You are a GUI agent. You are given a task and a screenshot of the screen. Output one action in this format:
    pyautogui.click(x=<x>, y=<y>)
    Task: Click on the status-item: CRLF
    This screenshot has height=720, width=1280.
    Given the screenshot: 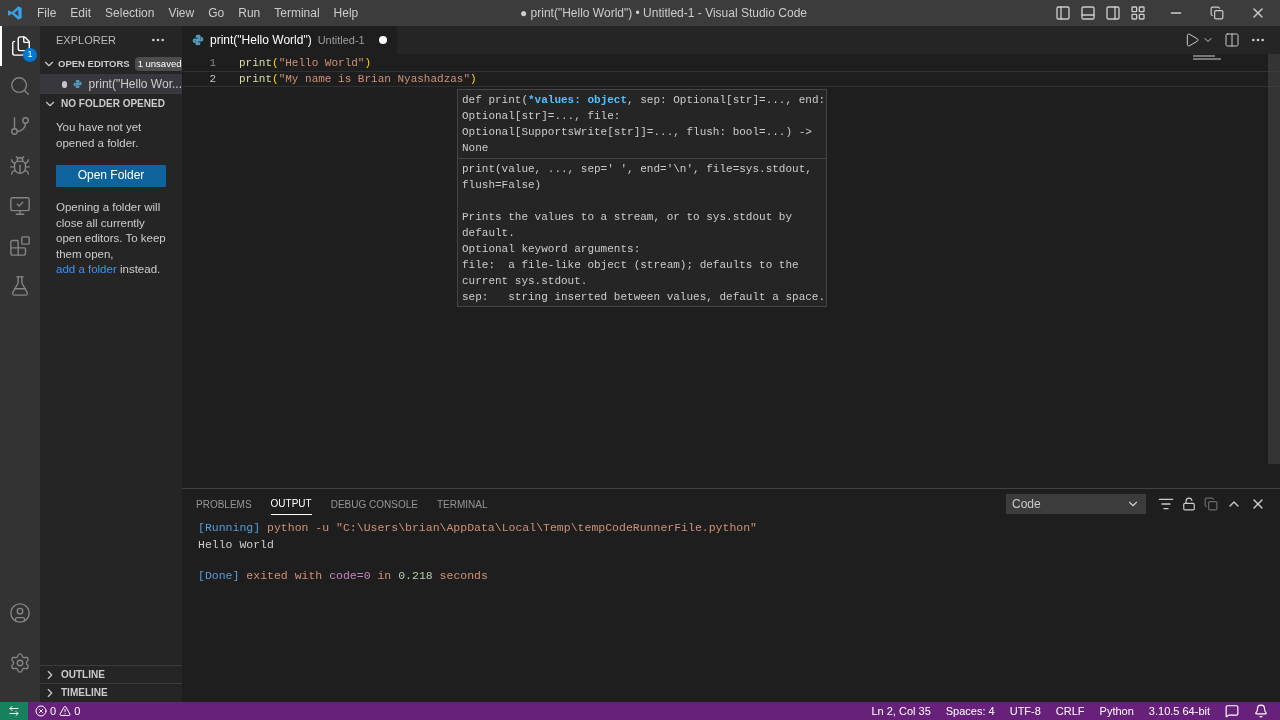 What is the action you would take?
    pyautogui.click(x=1070, y=711)
    